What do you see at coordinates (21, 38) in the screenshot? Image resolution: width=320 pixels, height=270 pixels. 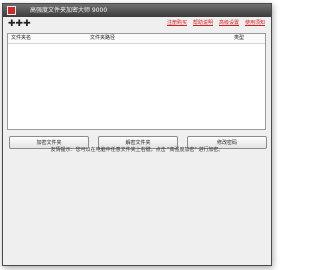 I see `column-header-folder-name: 文件夹名` at bounding box center [21, 38].